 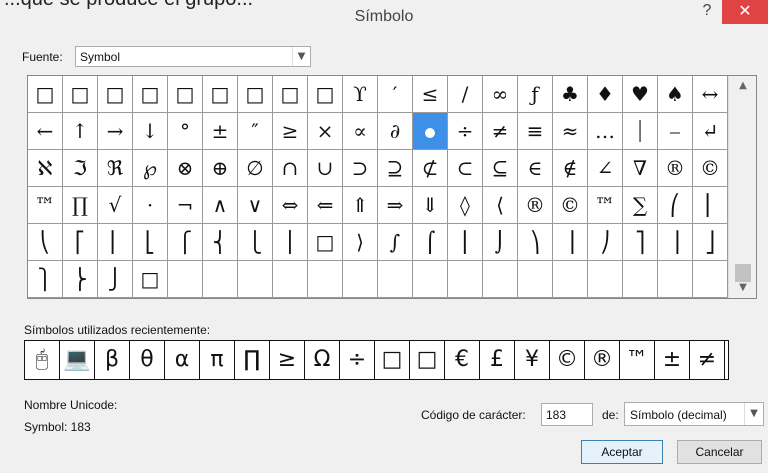 I want to click on symbol-cell: →, so click(x=115, y=131).